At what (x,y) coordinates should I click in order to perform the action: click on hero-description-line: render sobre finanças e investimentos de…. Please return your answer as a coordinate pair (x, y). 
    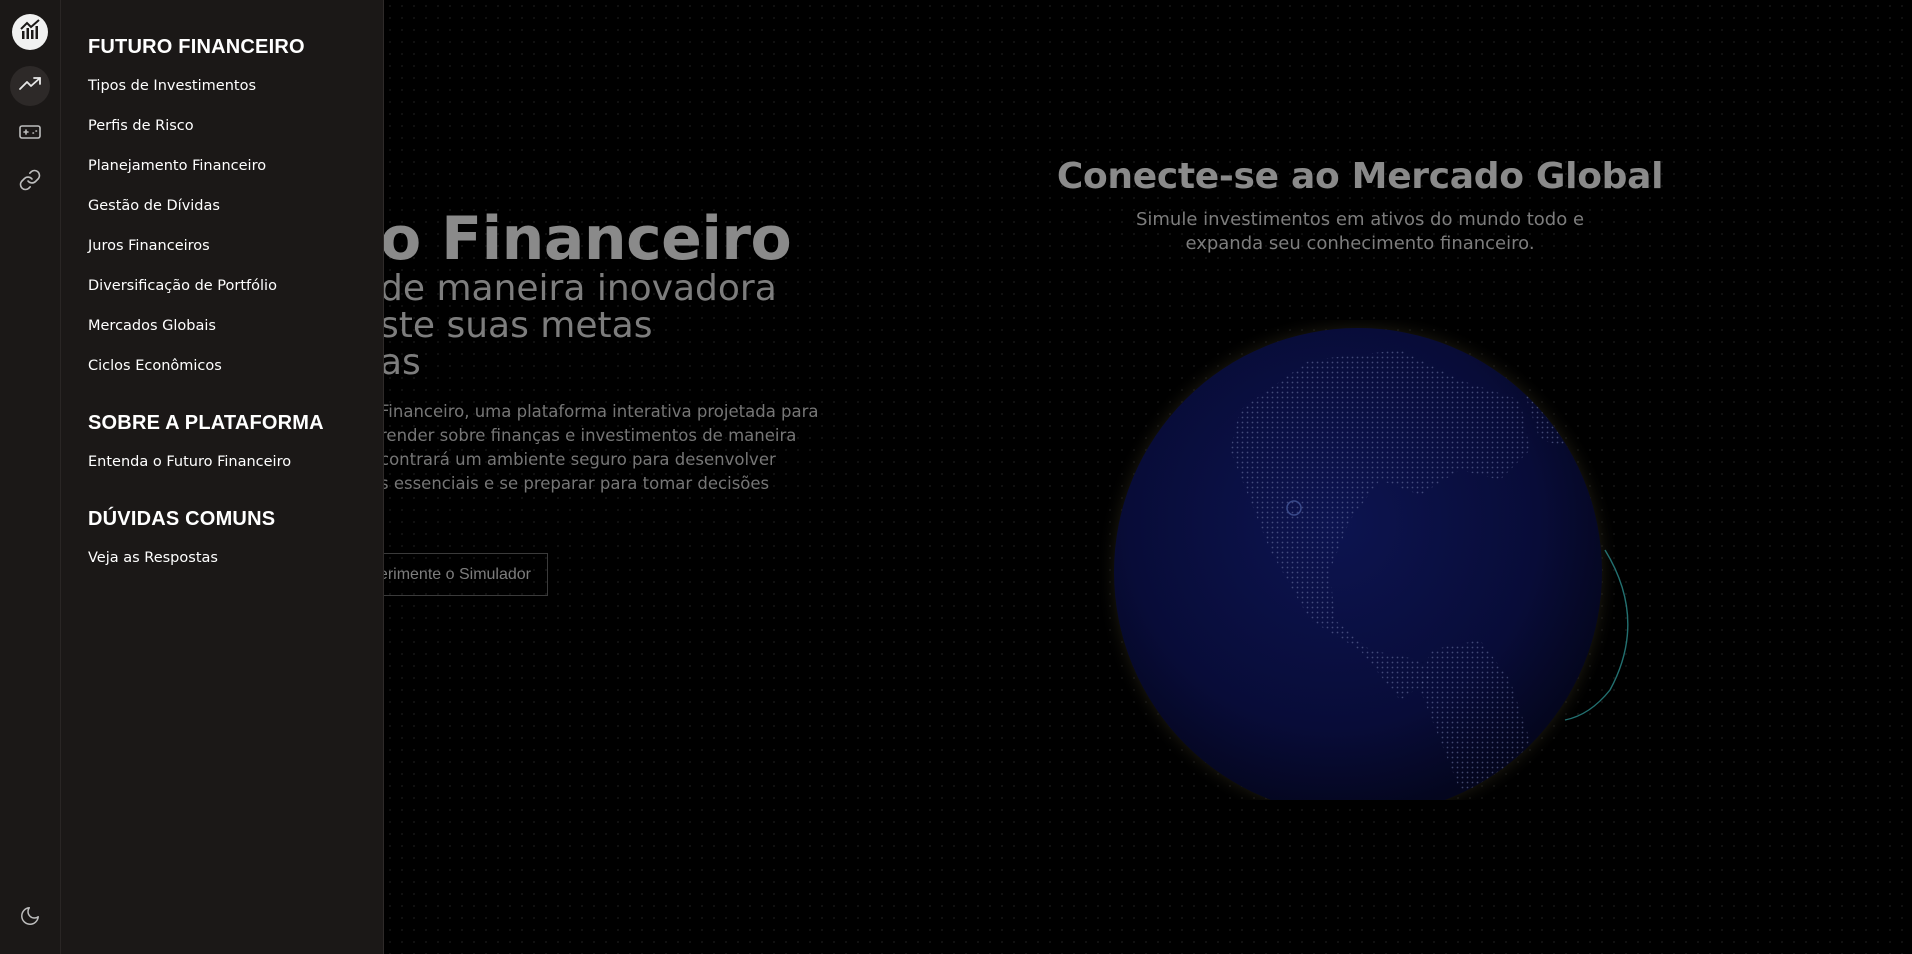
    Looking at the image, I should click on (588, 435).